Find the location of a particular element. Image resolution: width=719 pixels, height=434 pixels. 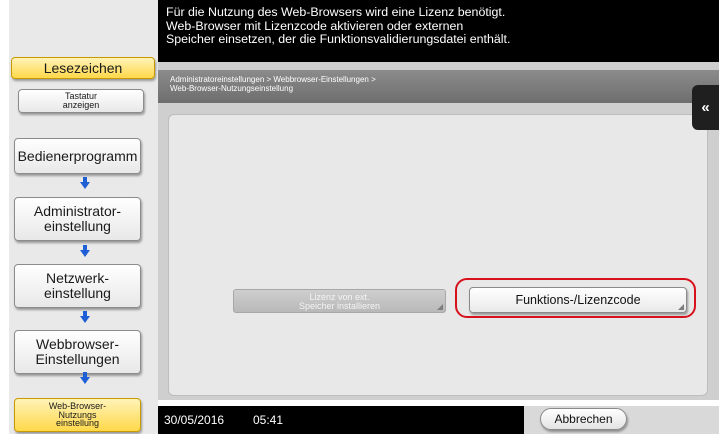

nav-operator-program: Bedienerprogramm is located at coordinates (77, 156).